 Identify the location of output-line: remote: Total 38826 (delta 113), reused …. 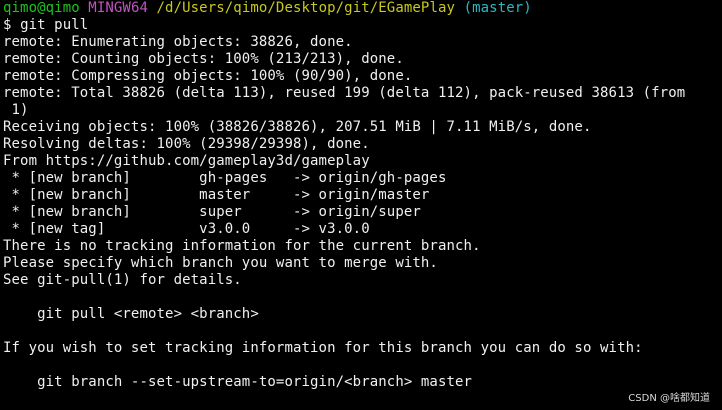
(344, 93).